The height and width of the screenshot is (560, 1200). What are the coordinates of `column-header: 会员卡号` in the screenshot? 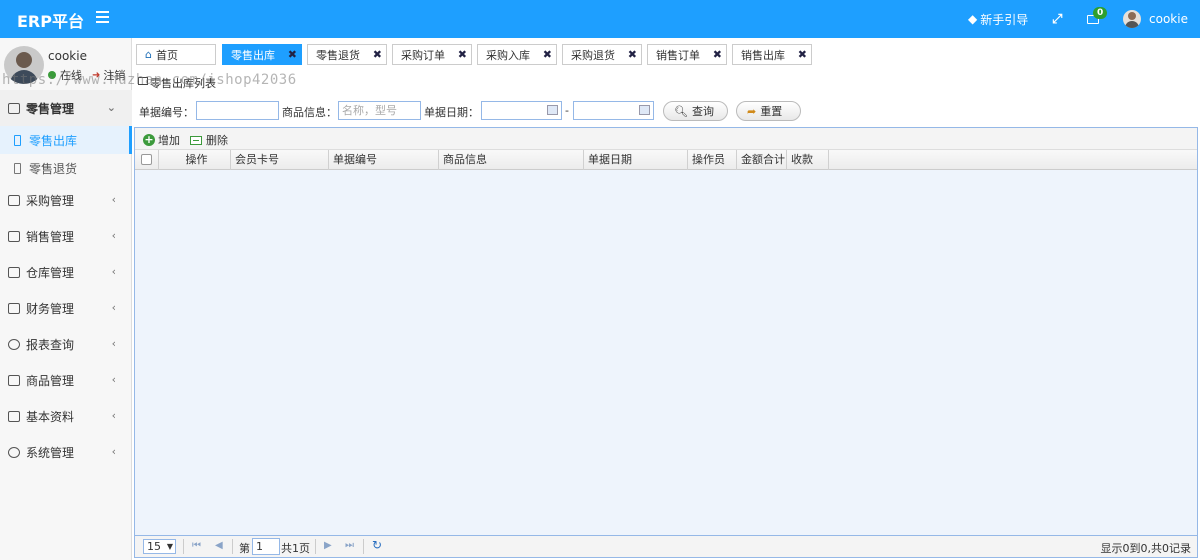 It's located at (280, 160).